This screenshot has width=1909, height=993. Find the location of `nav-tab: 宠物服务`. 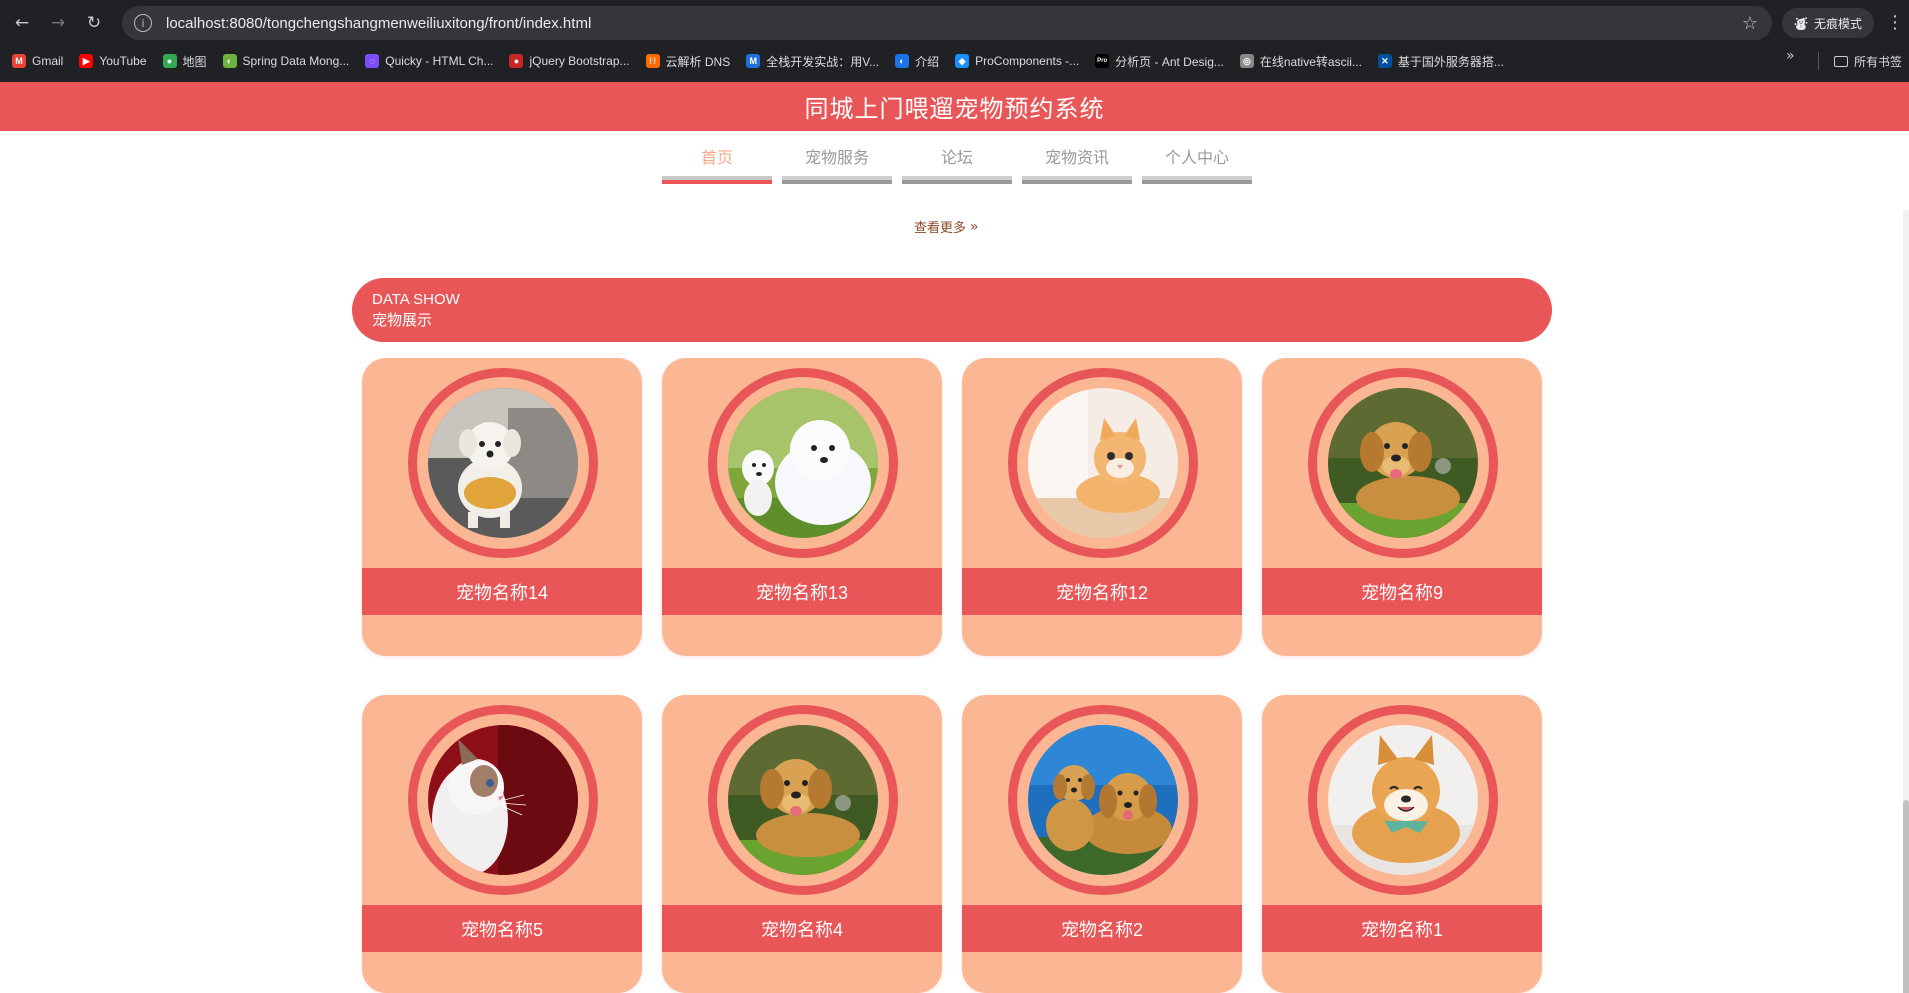

nav-tab: 宠物服务 is located at coordinates (837, 166).